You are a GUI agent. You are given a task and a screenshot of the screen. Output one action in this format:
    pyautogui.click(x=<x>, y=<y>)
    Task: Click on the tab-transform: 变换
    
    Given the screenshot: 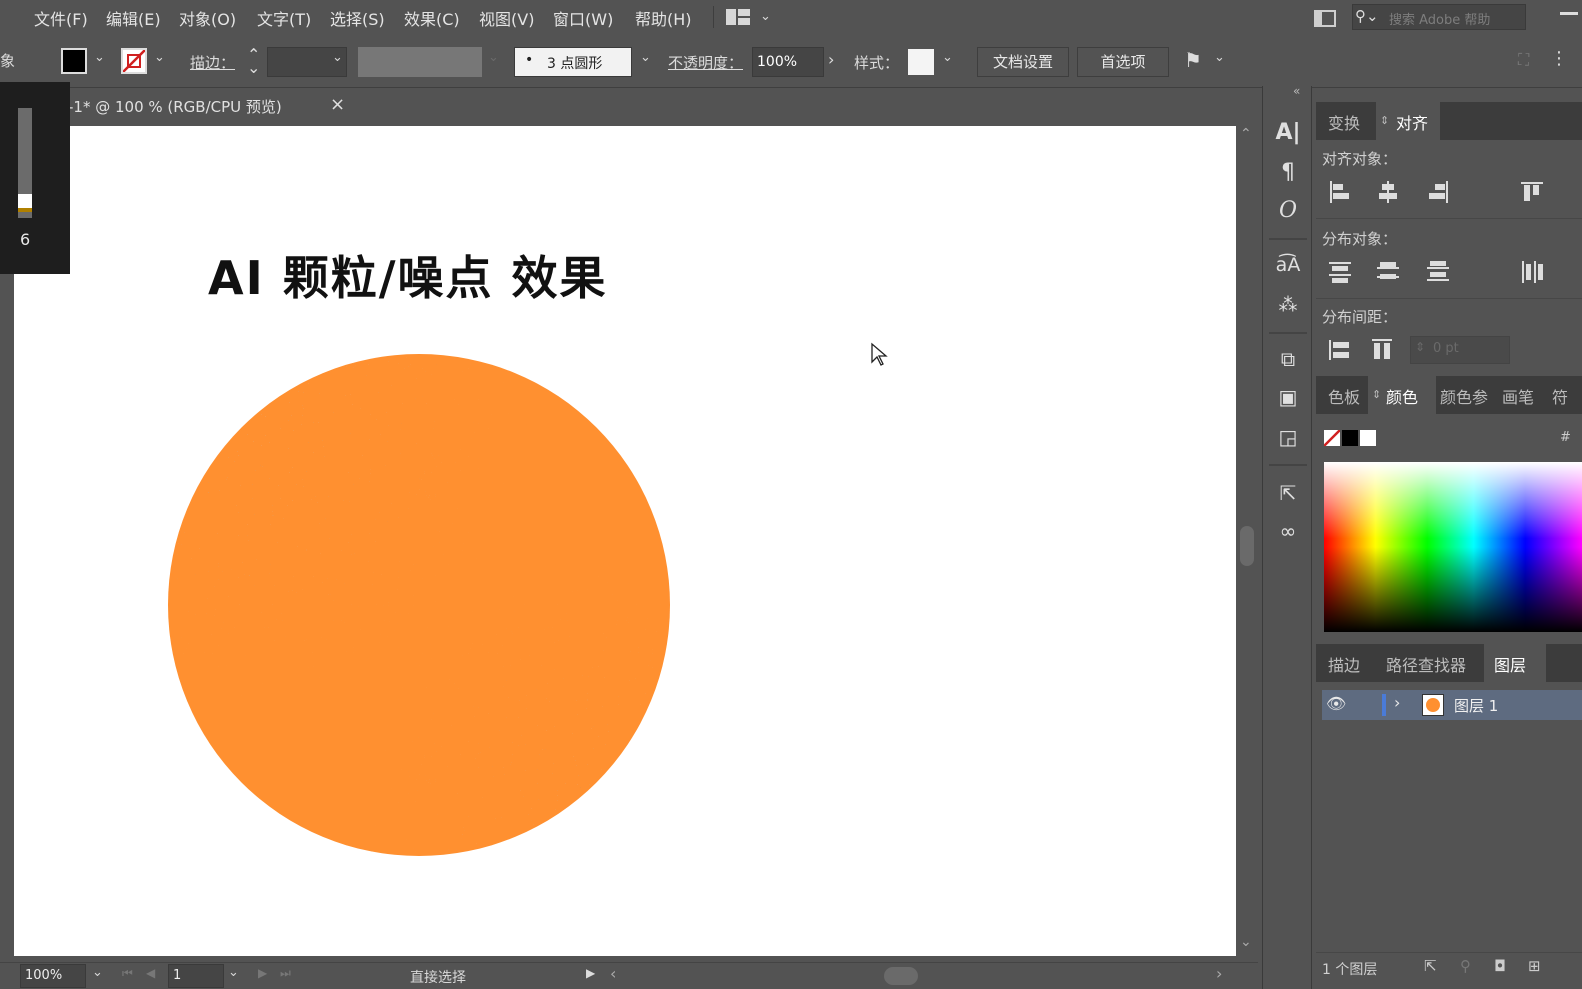 What is the action you would take?
    pyautogui.click(x=1344, y=122)
    